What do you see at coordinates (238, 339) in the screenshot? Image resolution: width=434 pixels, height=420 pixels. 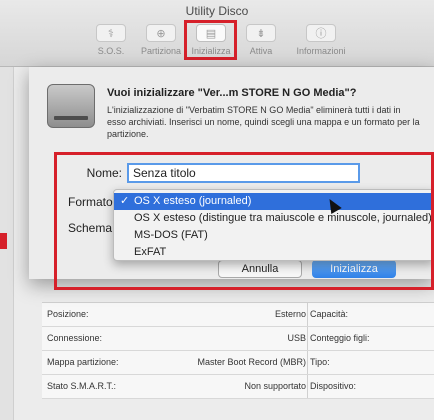 I see `info-row: Connessione: USB Conteggio figli:` at bounding box center [238, 339].